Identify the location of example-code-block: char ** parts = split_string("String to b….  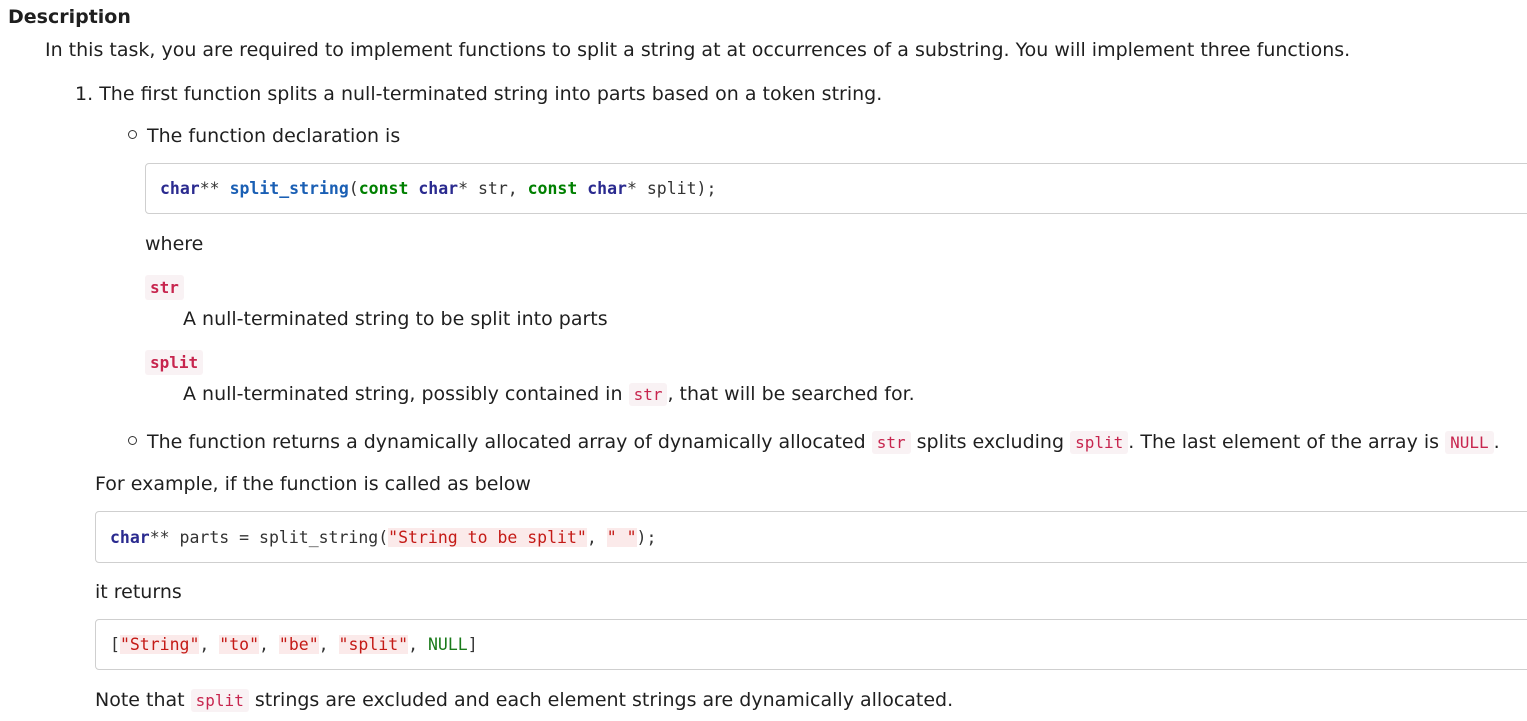
(811, 537).